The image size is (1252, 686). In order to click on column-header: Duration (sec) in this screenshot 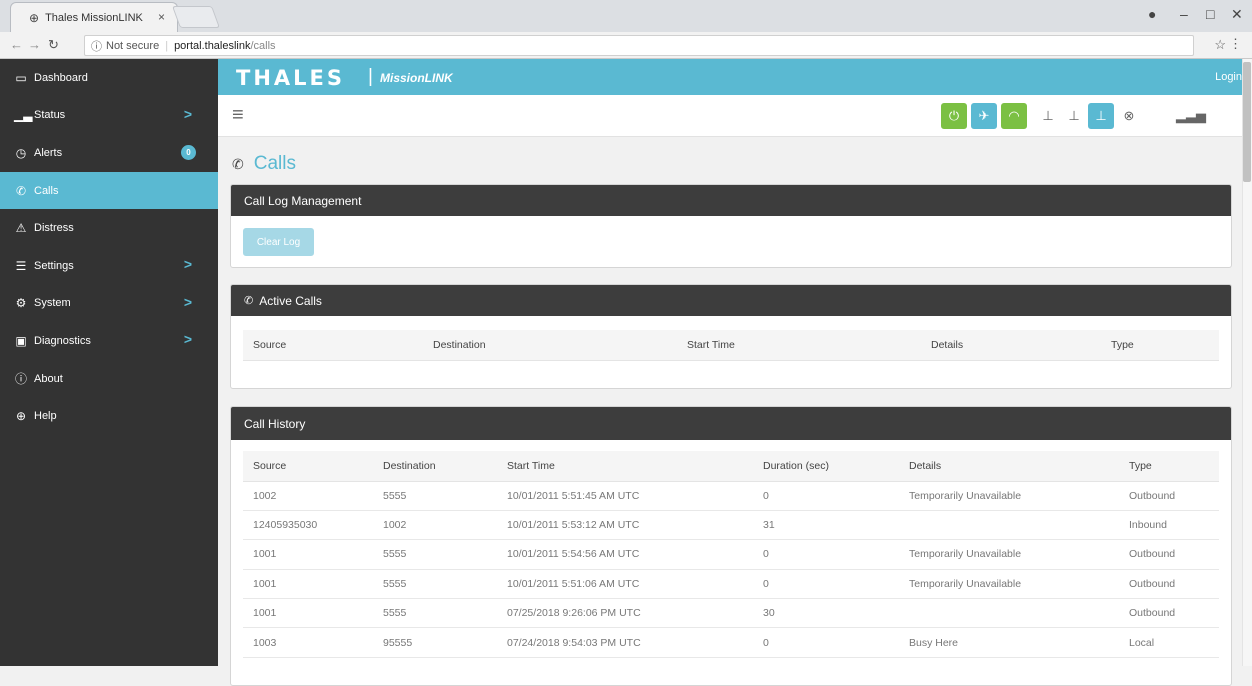, I will do `click(826, 466)`.